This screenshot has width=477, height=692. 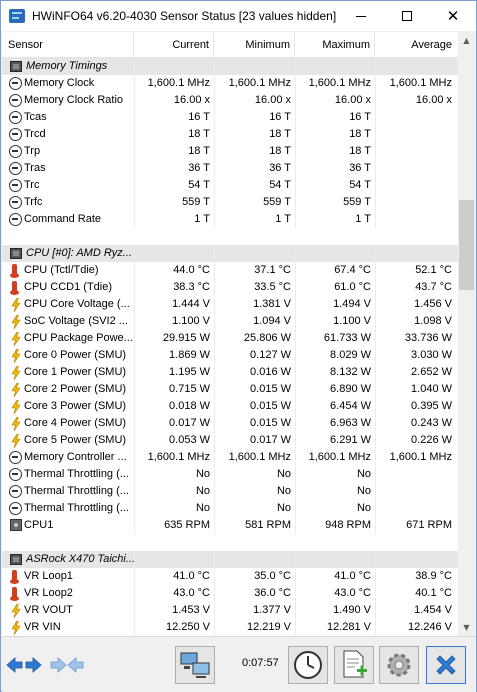 What do you see at coordinates (230, 66) in the screenshot?
I see `sensor-group-row: Memory Timings` at bounding box center [230, 66].